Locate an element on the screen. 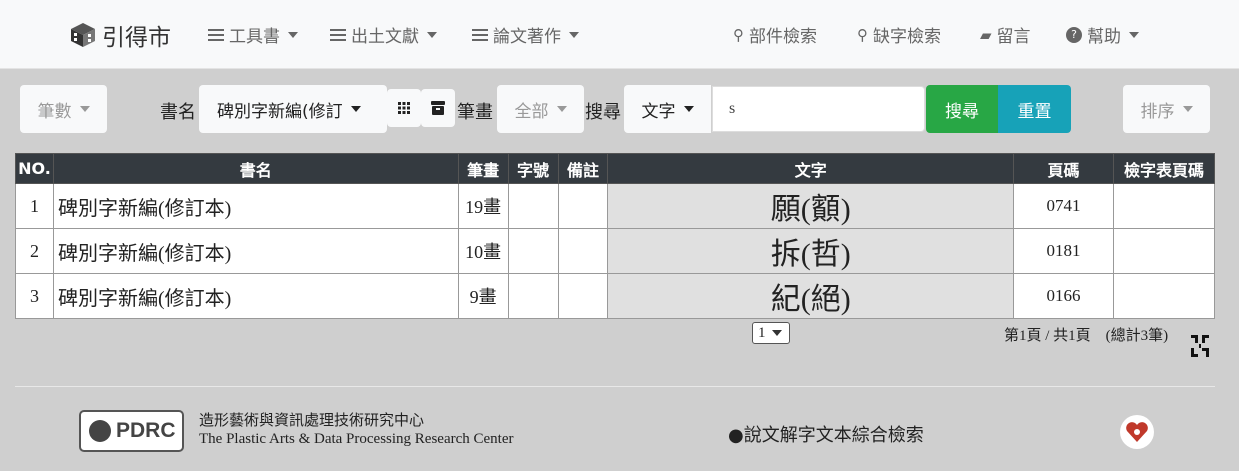  col-note: 備註 is located at coordinates (583, 168).